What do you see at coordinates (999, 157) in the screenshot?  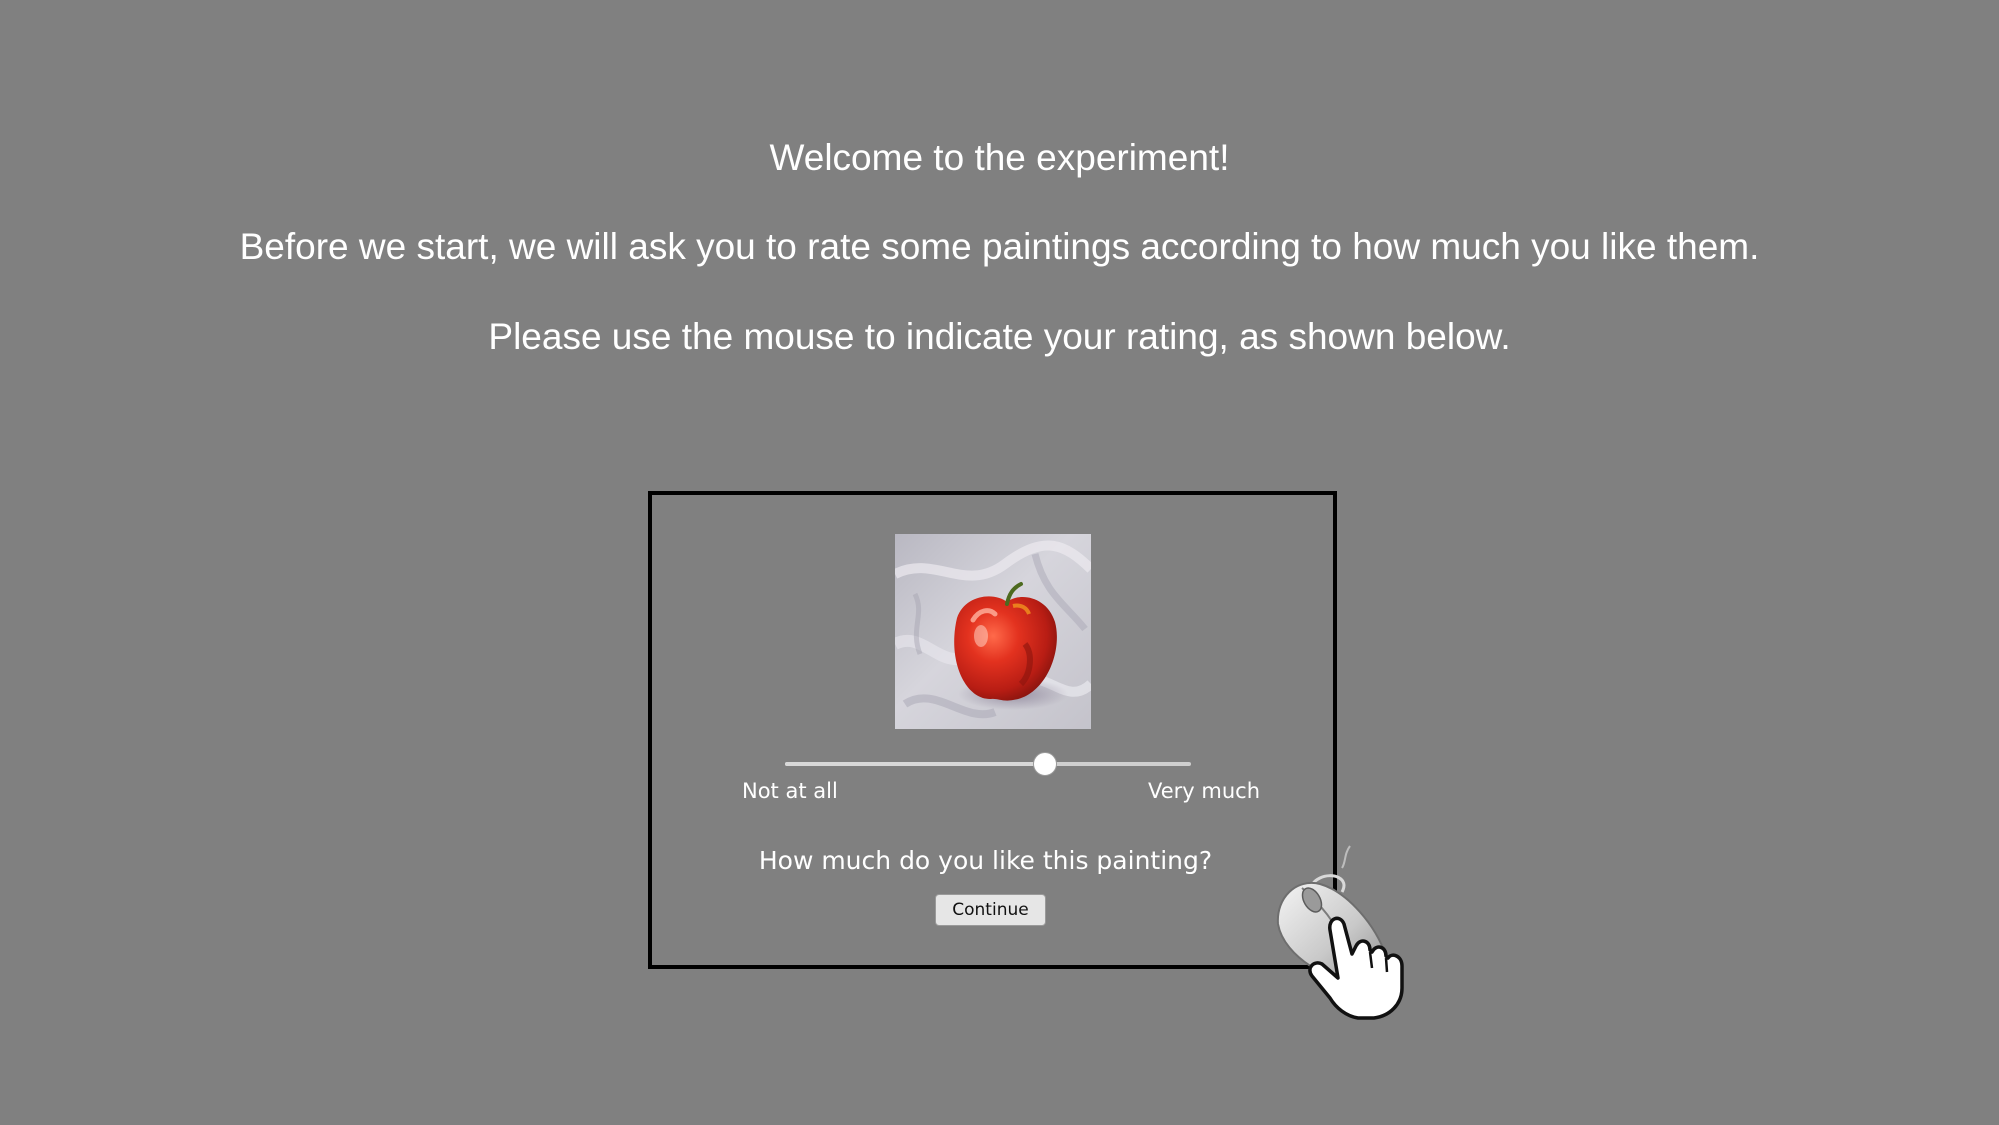 I see `welcome-heading: Welcome to the experiment!` at bounding box center [999, 157].